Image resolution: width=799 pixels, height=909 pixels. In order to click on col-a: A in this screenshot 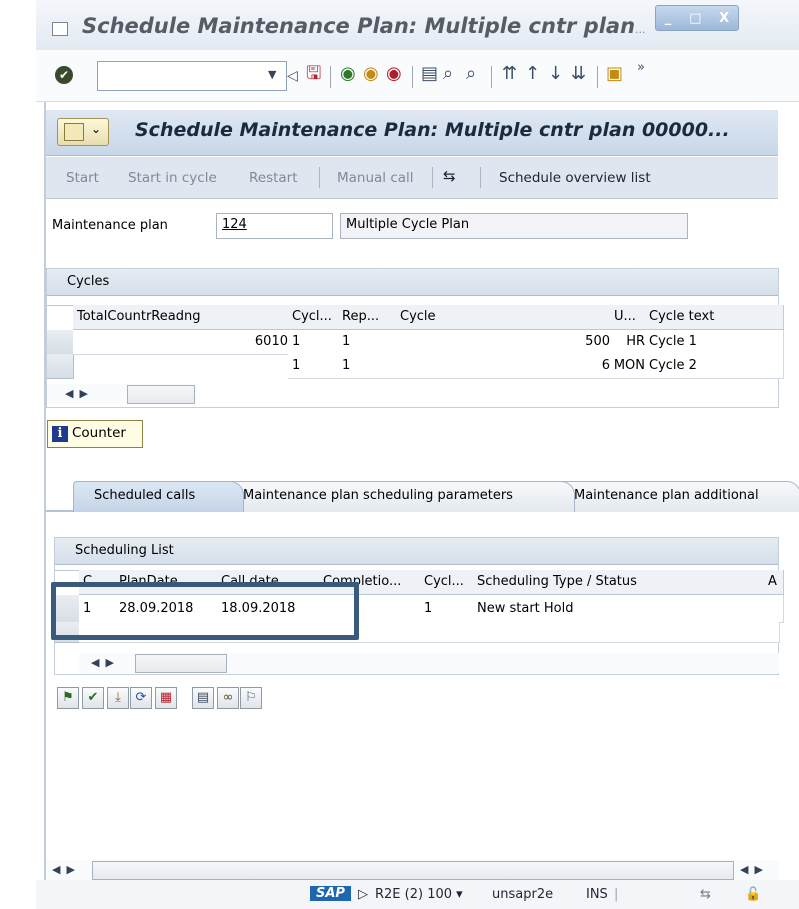, I will do `click(774, 582)`.